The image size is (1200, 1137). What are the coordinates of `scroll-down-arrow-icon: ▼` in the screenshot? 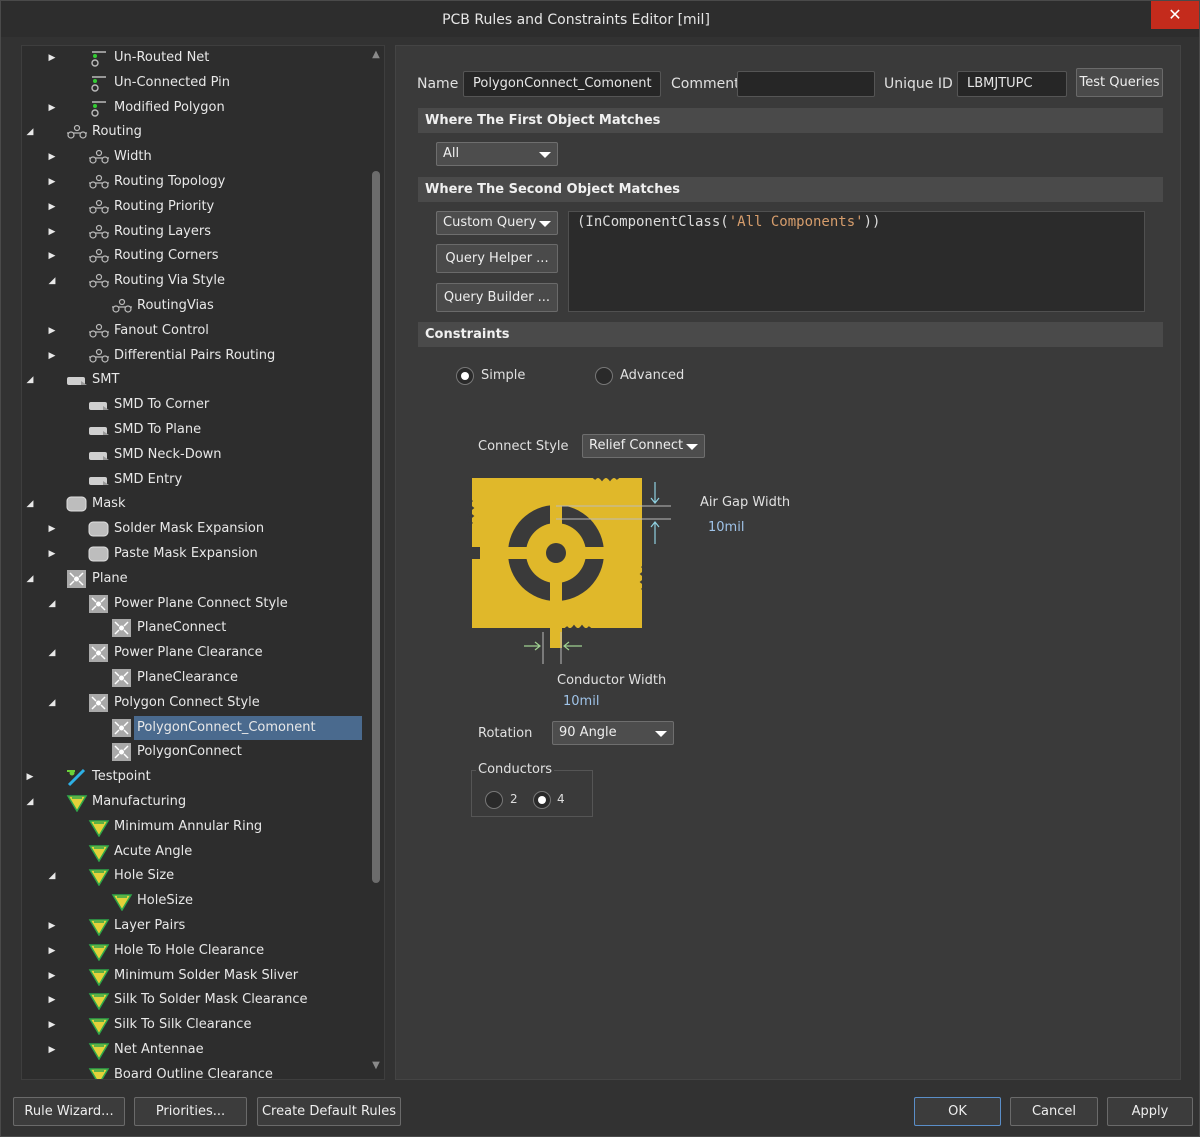 It's located at (376, 1065).